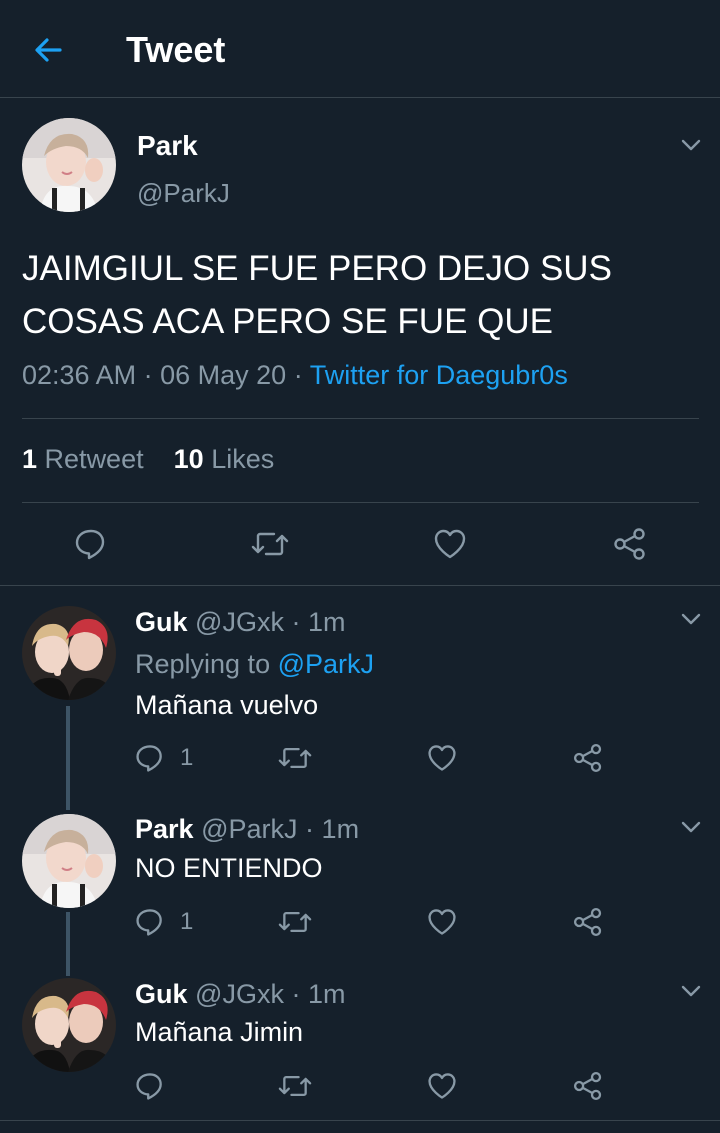 This screenshot has height=1133, width=720. Describe the element at coordinates (167, 146) in the screenshot. I see `author-name: Park` at that location.